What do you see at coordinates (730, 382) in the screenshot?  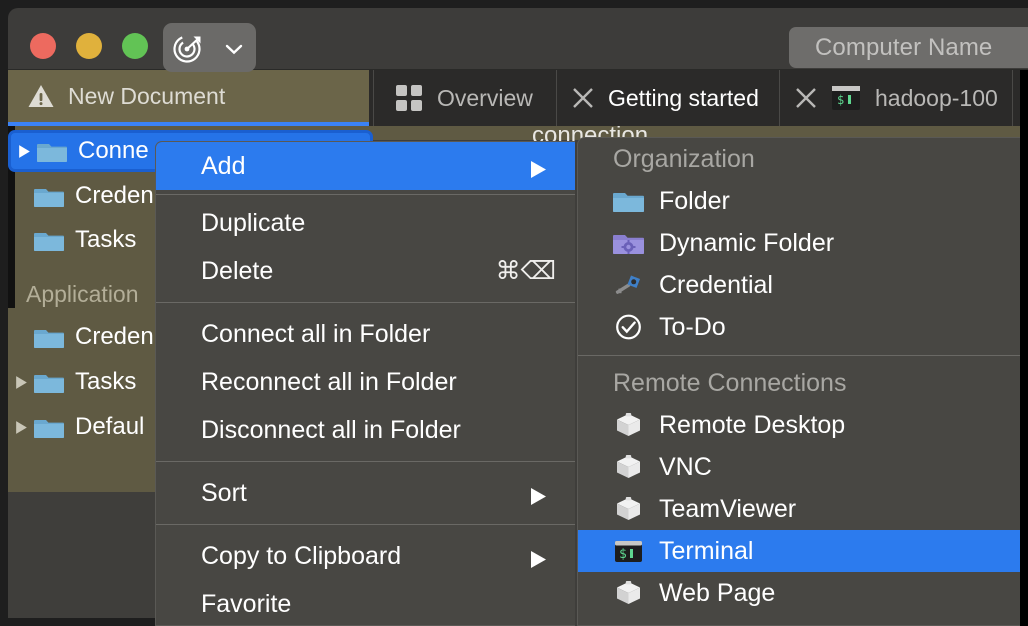 I see `submenu-group-header-remote-connections: Remote Connections` at bounding box center [730, 382].